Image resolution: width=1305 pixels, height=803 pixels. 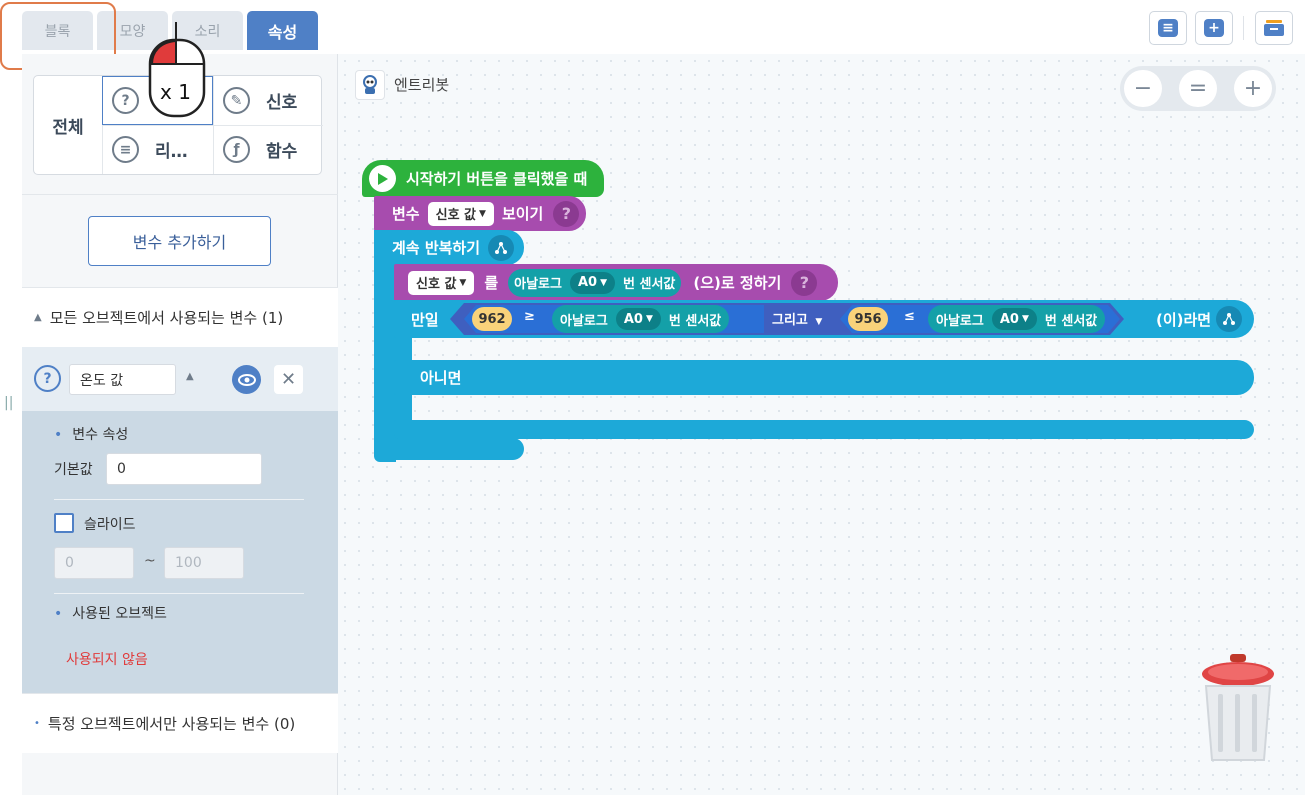 I want to click on analog-sensor-block: 아날로그 A0 ▼ 번 센서값, so click(x=595, y=282).